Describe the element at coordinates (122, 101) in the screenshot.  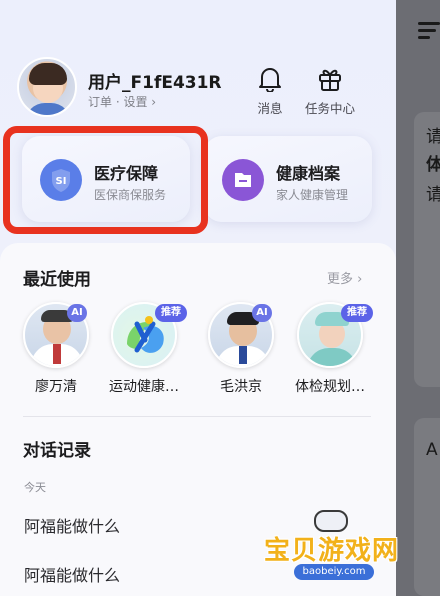
I see `order-settings-link: 订单 · 设置 ›` at that location.